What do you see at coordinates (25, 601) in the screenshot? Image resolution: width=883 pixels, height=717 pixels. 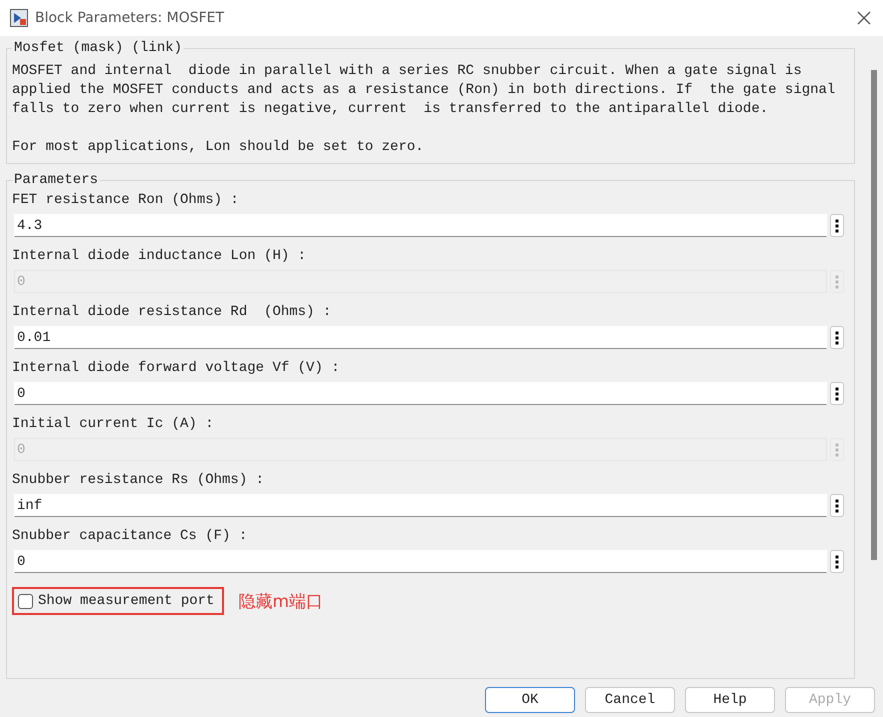 I see `checkbox` at bounding box center [25, 601].